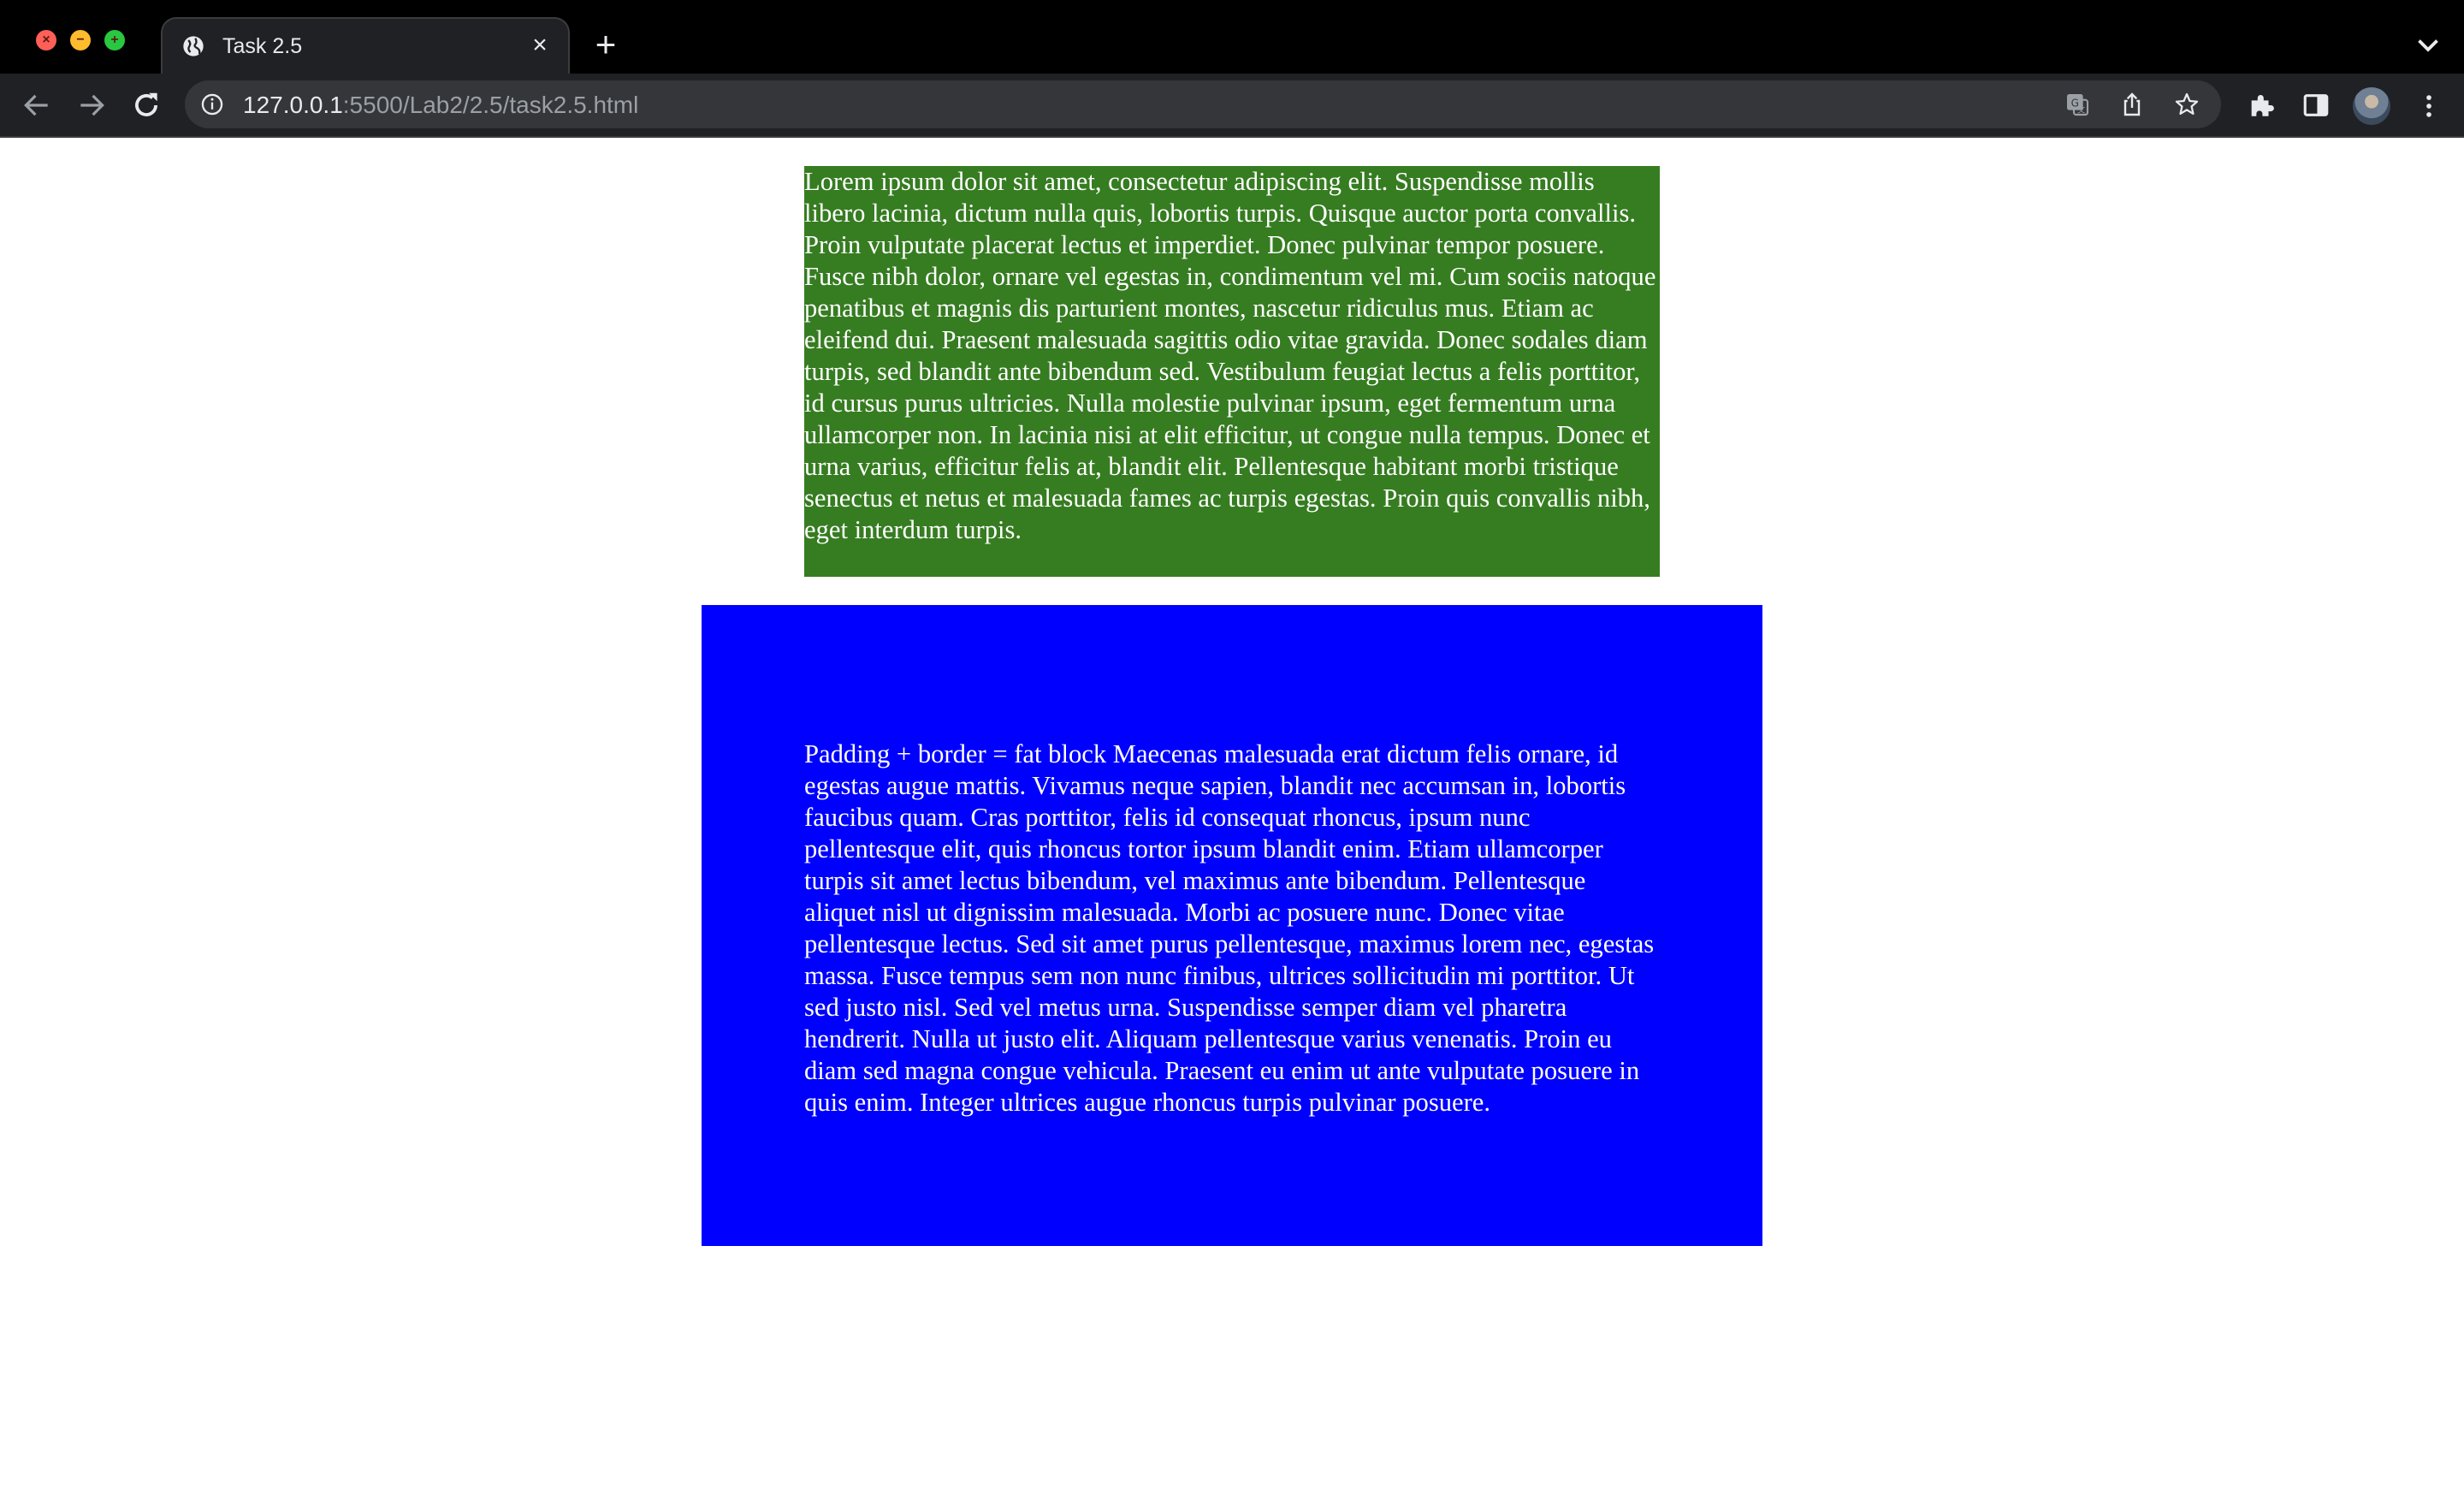 This screenshot has height=1501, width=2464. I want to click on arrow-left-icon, so click(37, 105).